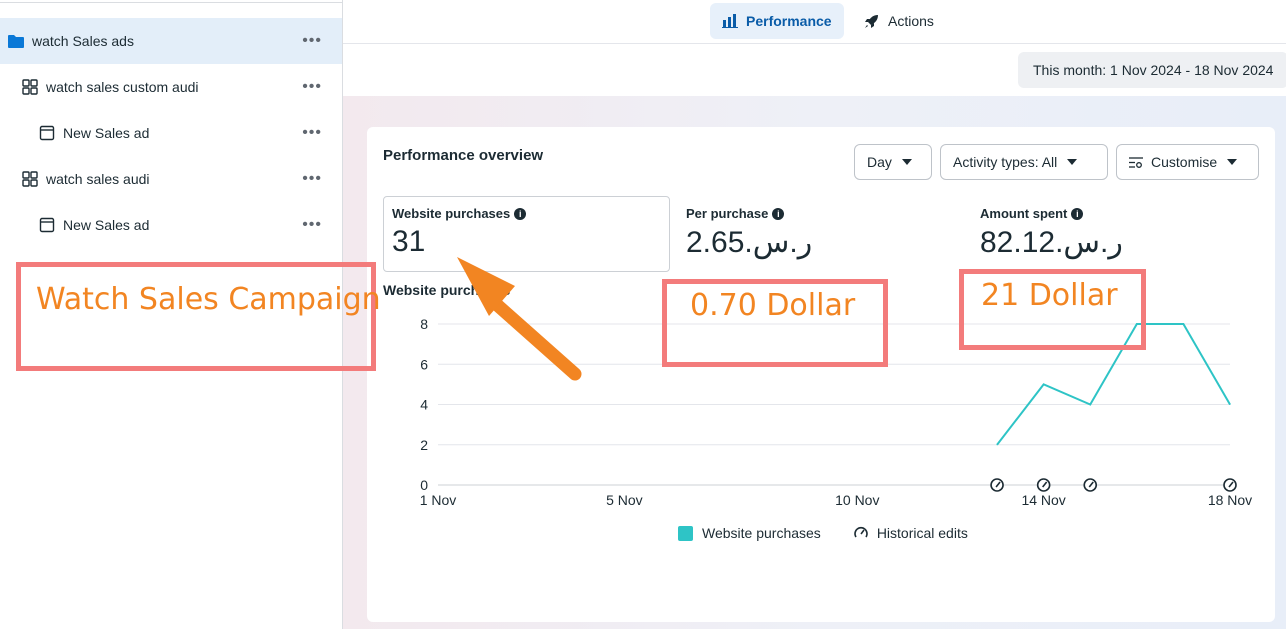  I want to click on sidebar-top-divider, so click(171, 1).